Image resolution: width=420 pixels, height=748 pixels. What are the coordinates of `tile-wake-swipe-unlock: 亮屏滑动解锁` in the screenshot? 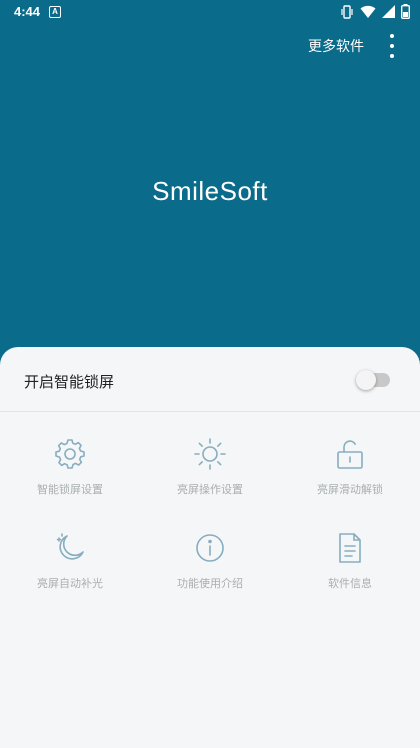 It's located at (350, 467).